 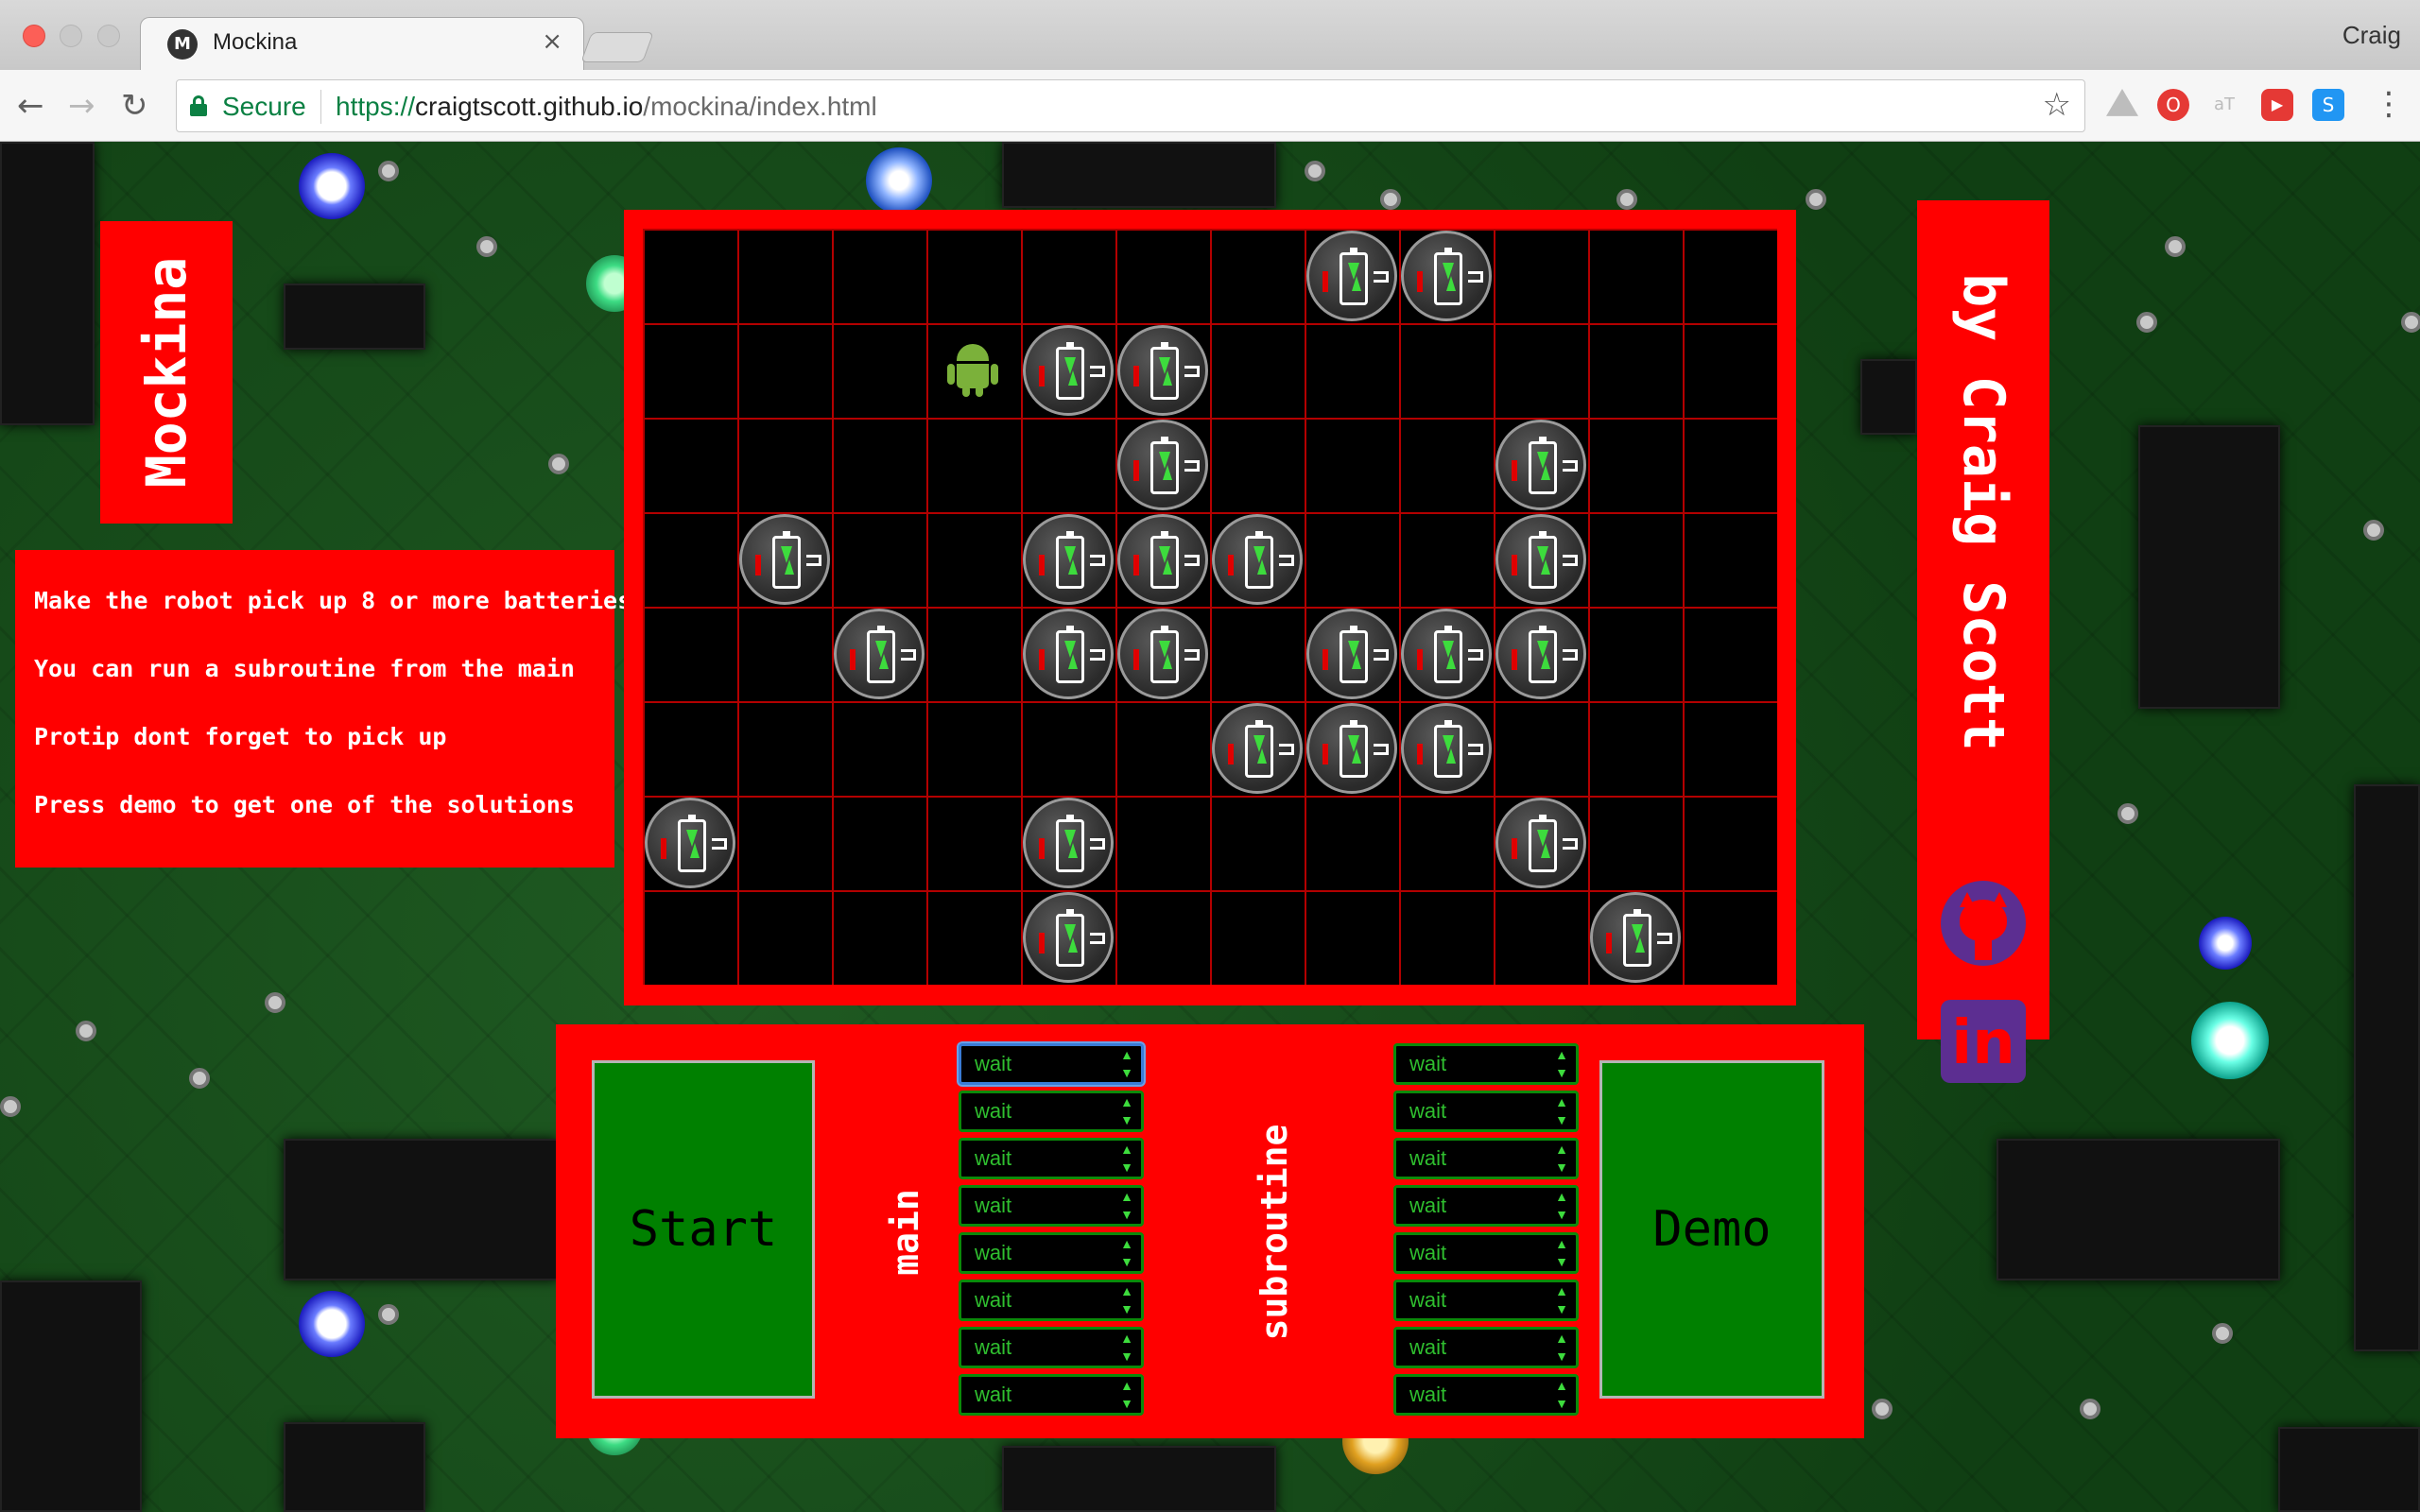 I want to click on profile-name: Craig, so click(x=2371, y=35).